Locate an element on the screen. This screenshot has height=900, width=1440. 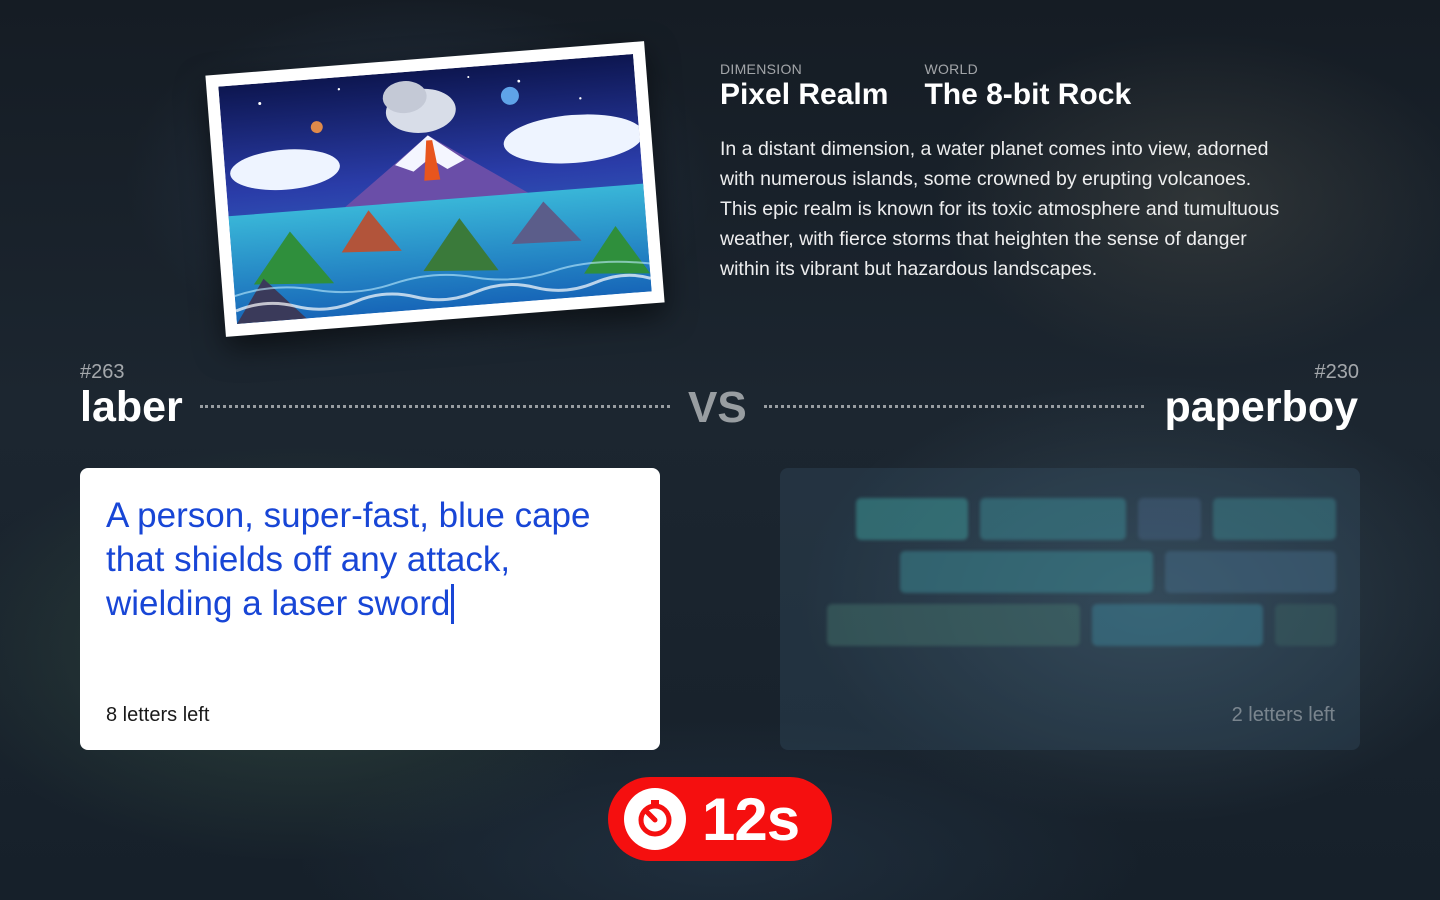
world-image-card is located at coordinates (435, 189).